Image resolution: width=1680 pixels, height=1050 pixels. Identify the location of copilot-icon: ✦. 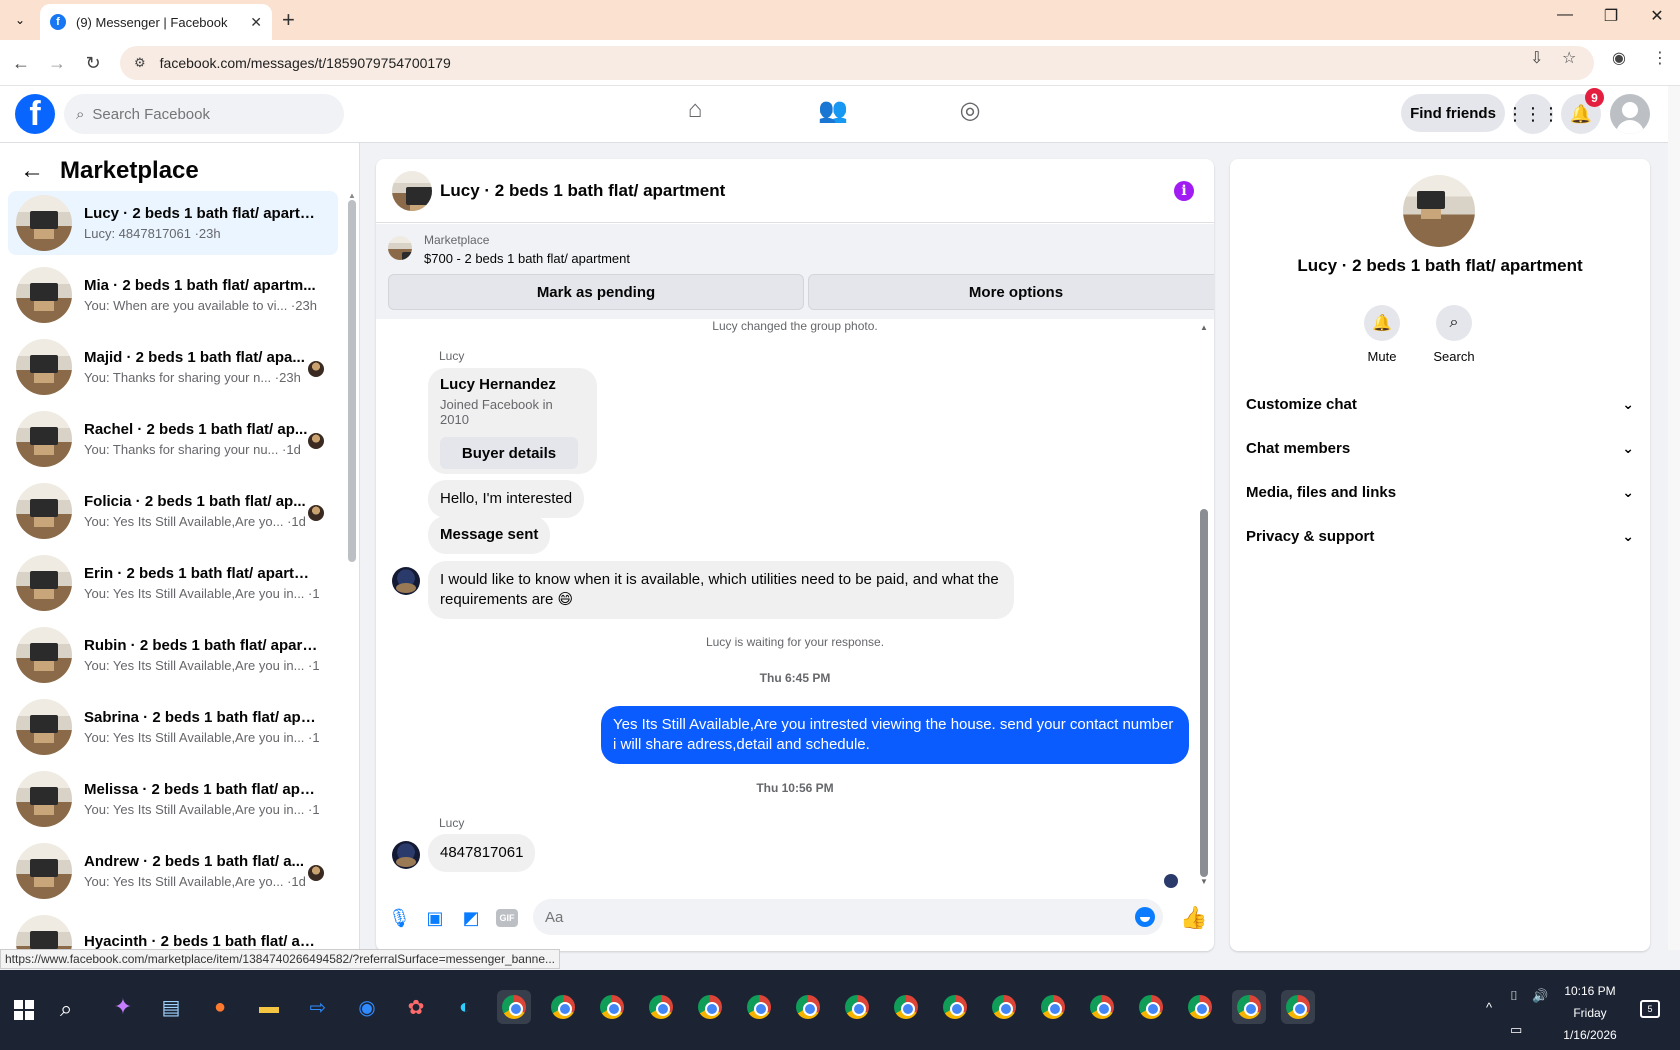
(123, 1007).